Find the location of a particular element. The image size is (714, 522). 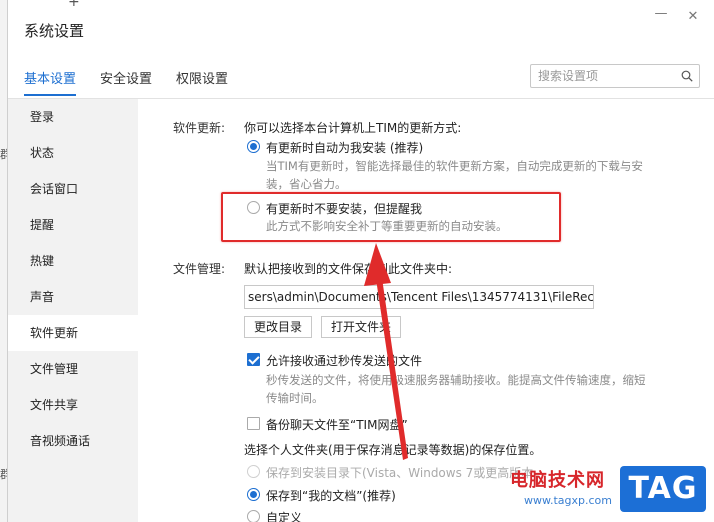

auto-install-radio is located at coordinates (253, 146).